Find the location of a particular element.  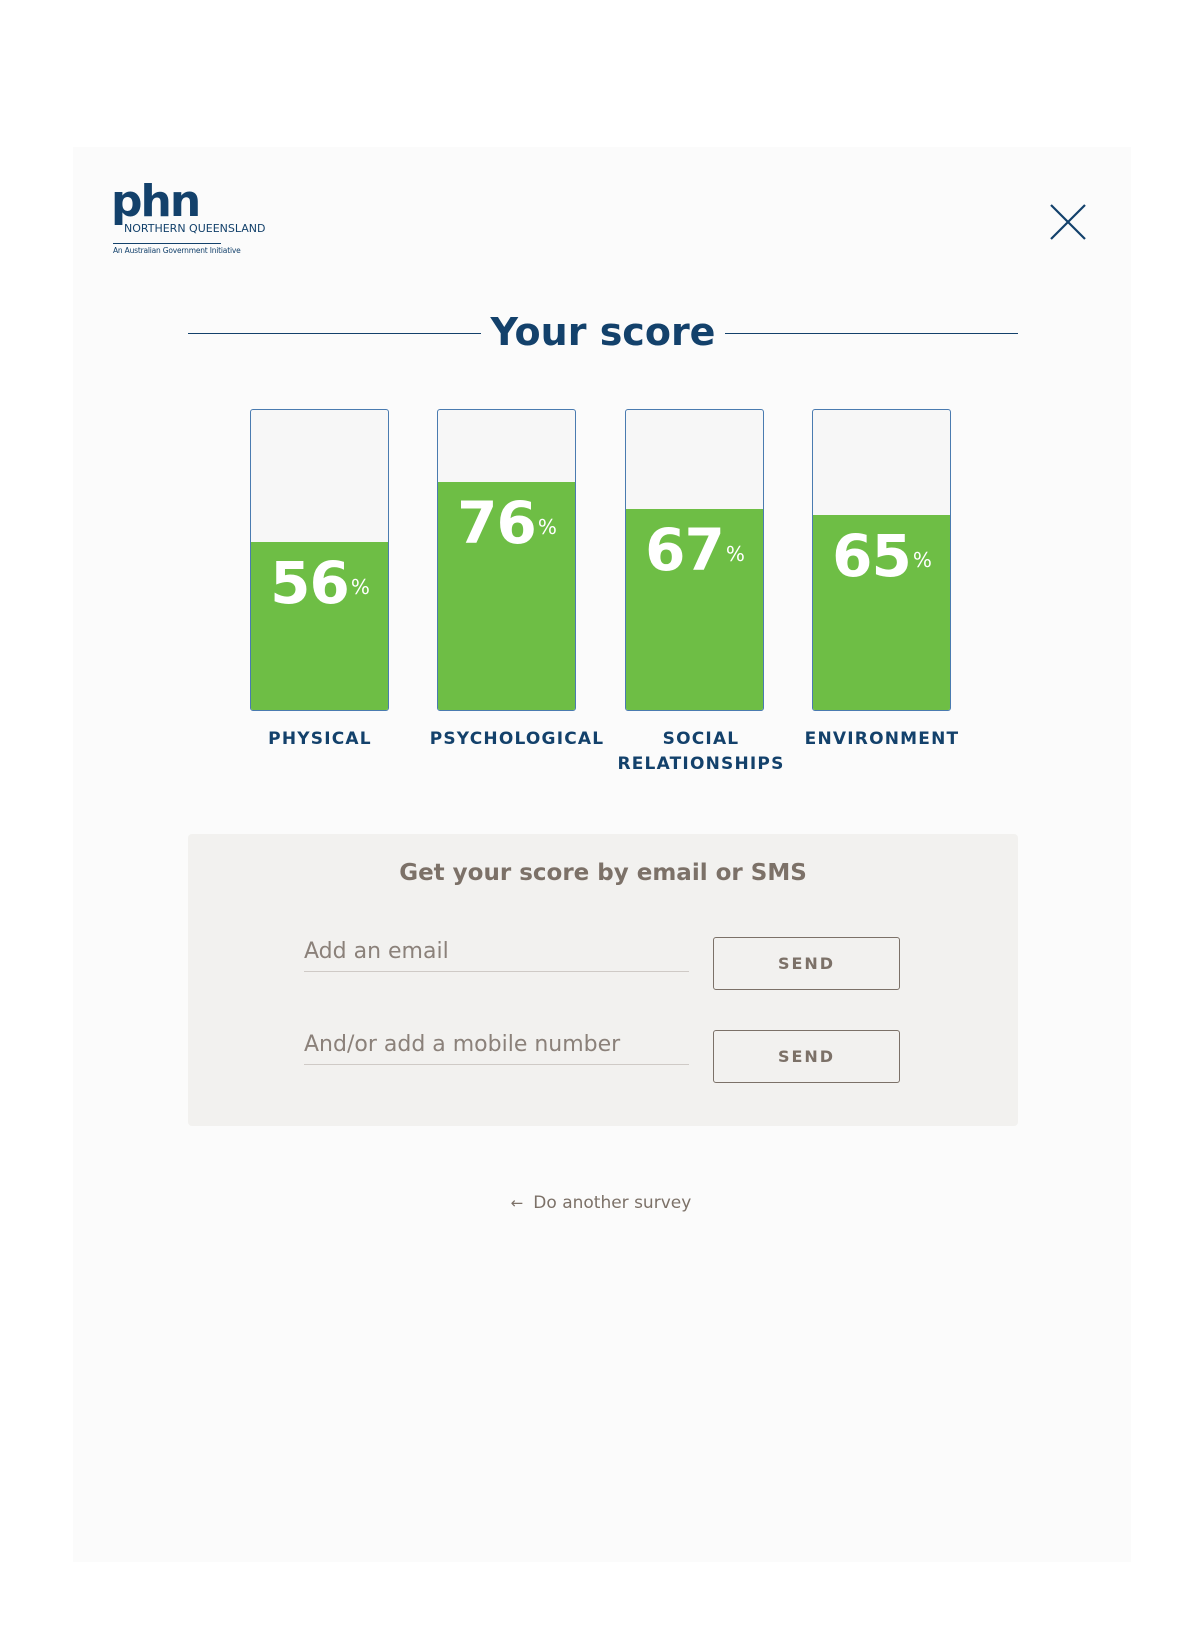

logo-tagline: An Australian Government Initiative is located at coordinates (177, 250).